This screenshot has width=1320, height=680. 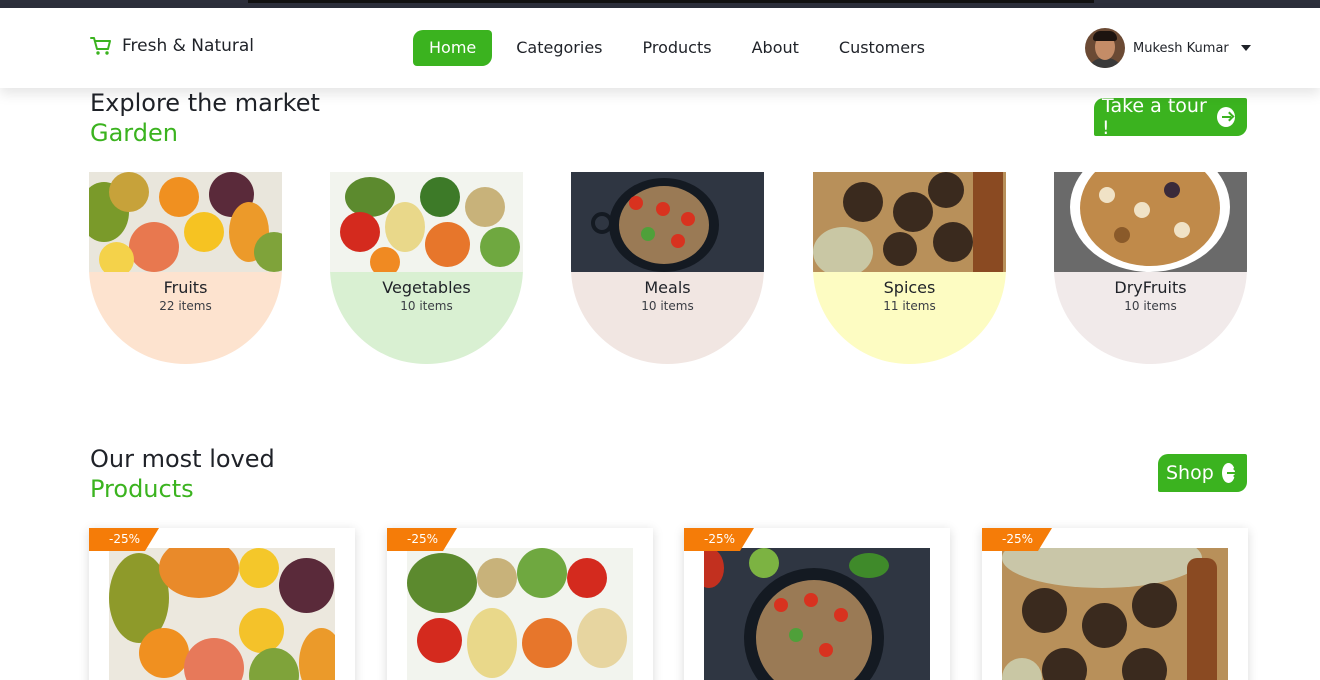 I want to click on category-name: Spices, so click(x=909, y=287).